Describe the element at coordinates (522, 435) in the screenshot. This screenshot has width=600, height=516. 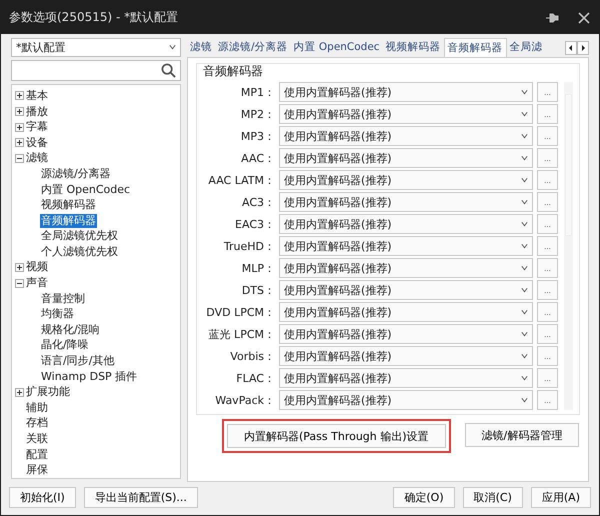
I see `settings-button: 滤镜/解码器管理` at that location.